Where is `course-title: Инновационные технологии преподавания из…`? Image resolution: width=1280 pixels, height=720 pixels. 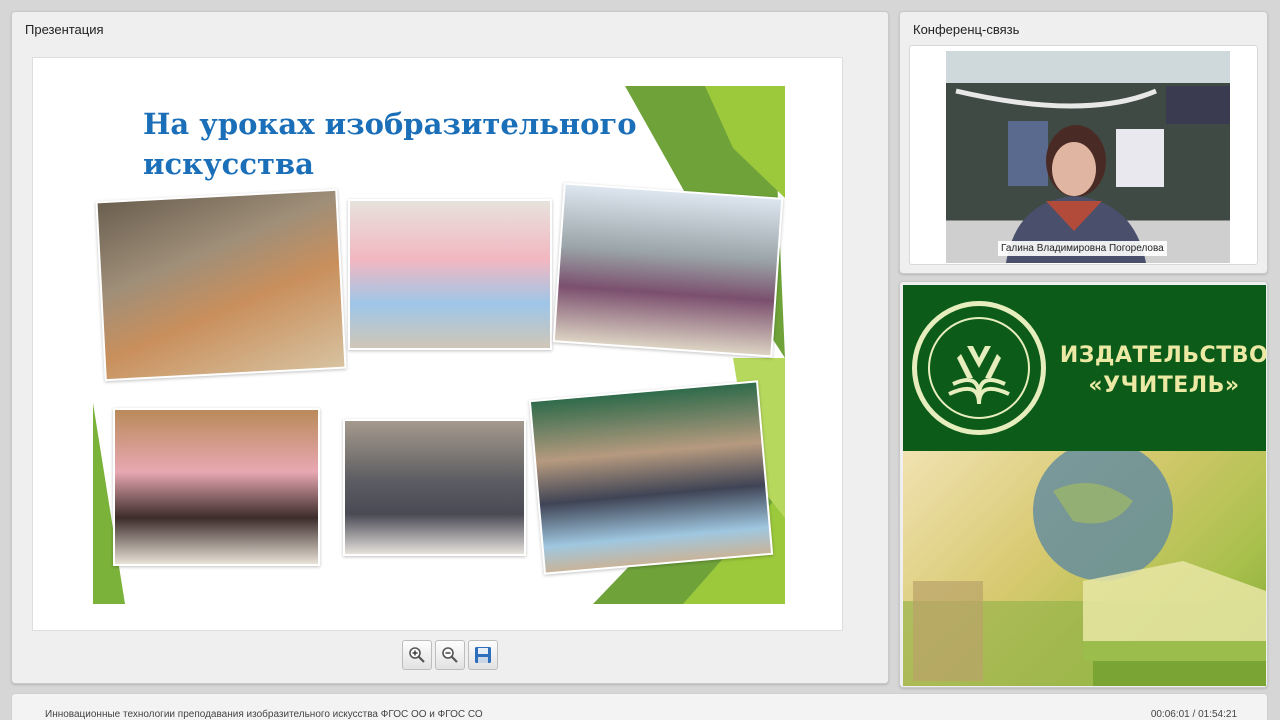
course-title: Инновационные технологии преподавания из… is located at coordinates (264, 714).